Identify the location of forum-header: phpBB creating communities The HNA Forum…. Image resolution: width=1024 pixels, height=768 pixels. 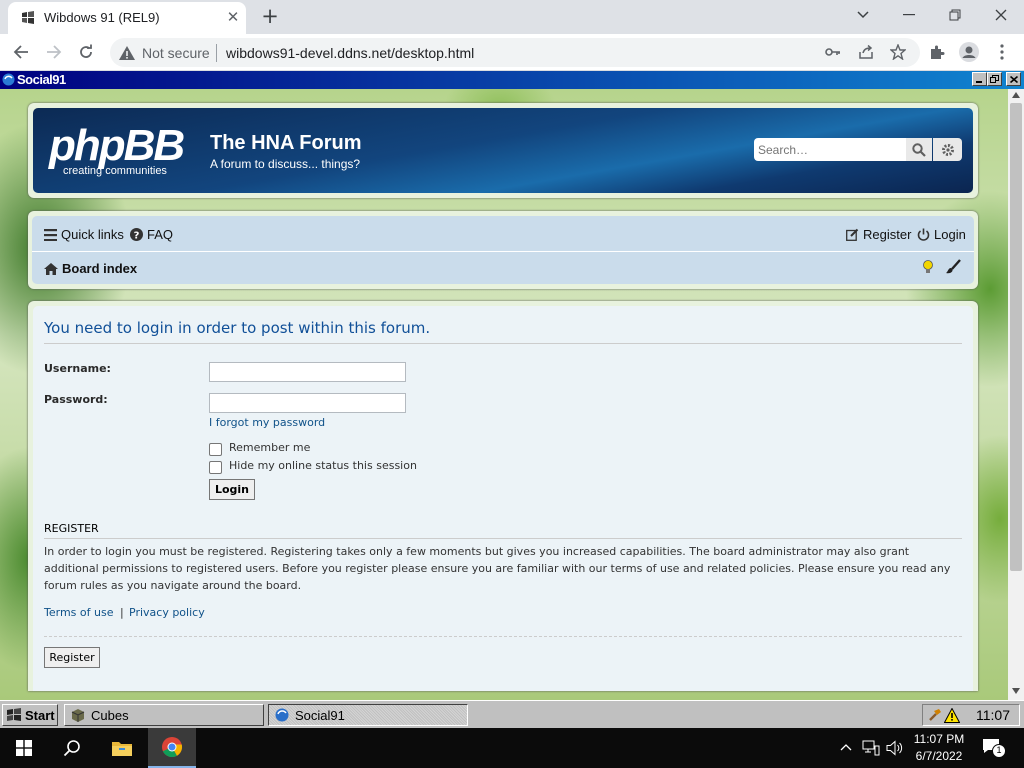
(503, 150).